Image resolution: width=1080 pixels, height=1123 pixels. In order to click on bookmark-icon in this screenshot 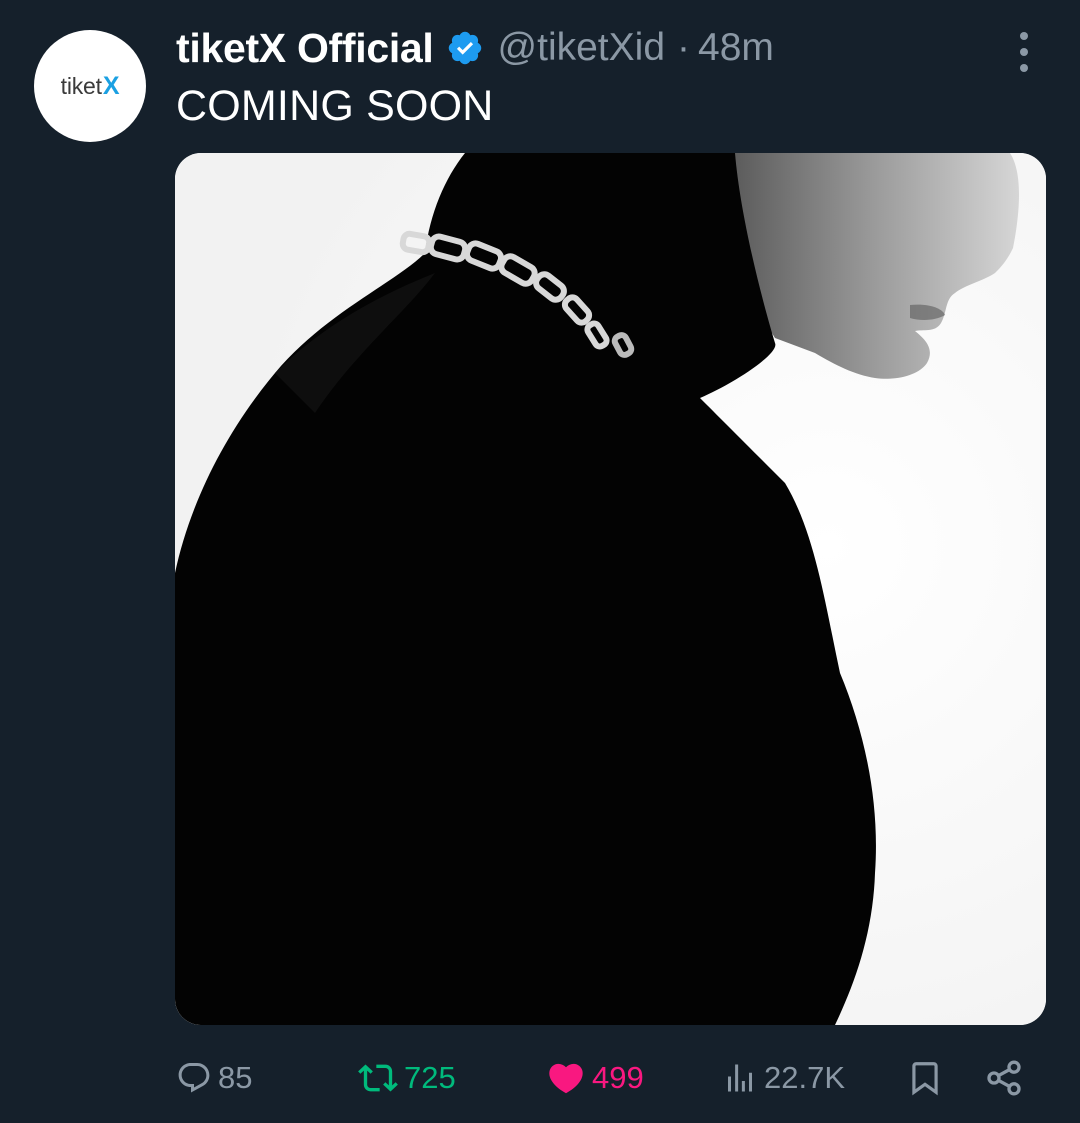, I will do `click(925, 1079)`.